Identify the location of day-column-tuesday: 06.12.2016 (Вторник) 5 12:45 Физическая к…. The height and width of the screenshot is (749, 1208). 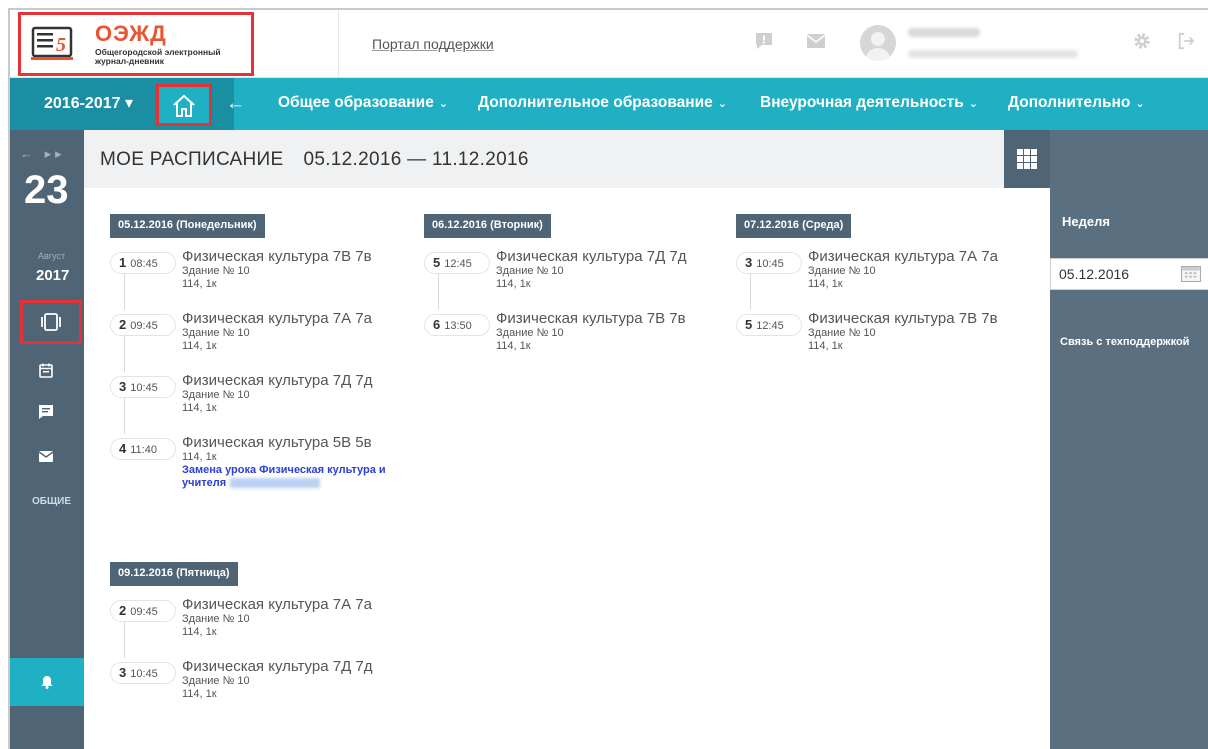
(574, 293).